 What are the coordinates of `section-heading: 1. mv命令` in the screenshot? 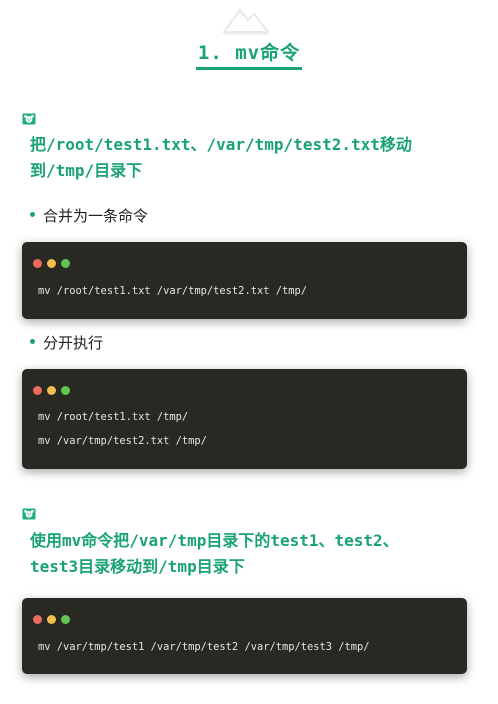 It's located at (249, 54).